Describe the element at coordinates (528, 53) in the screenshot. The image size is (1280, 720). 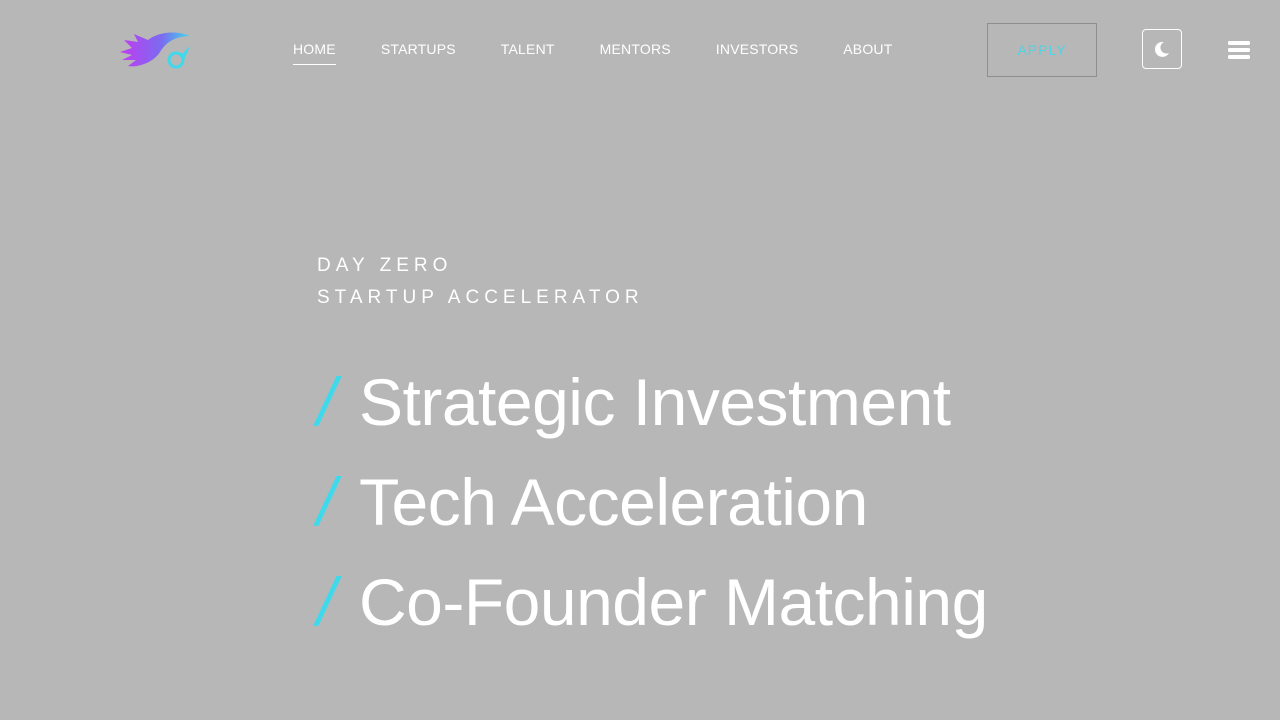
I see `nav-talent: TALENT` at that location.